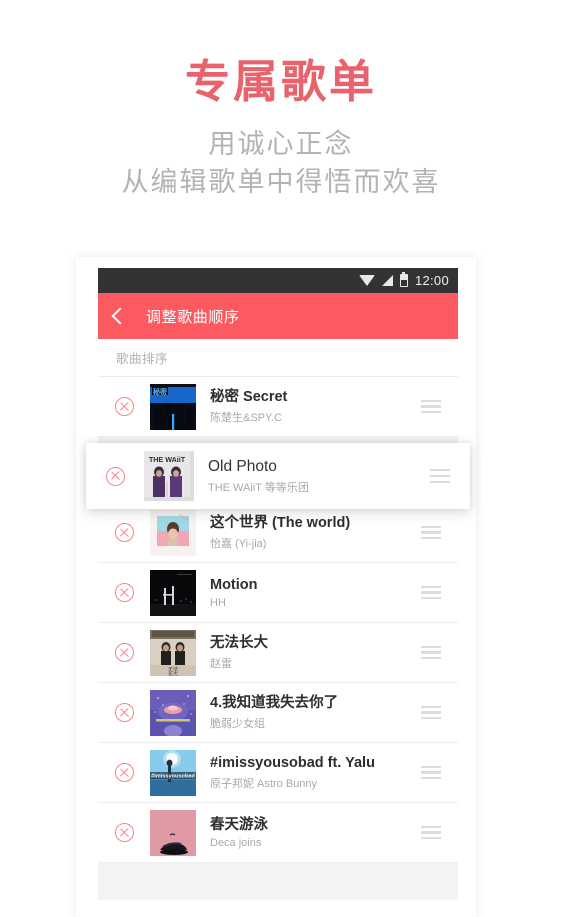  What do you see at coordinates (173, 772) in the screenshot?
I see `album-art-imissyousobad: #imissyousobad` at bounding box center [173, 772].